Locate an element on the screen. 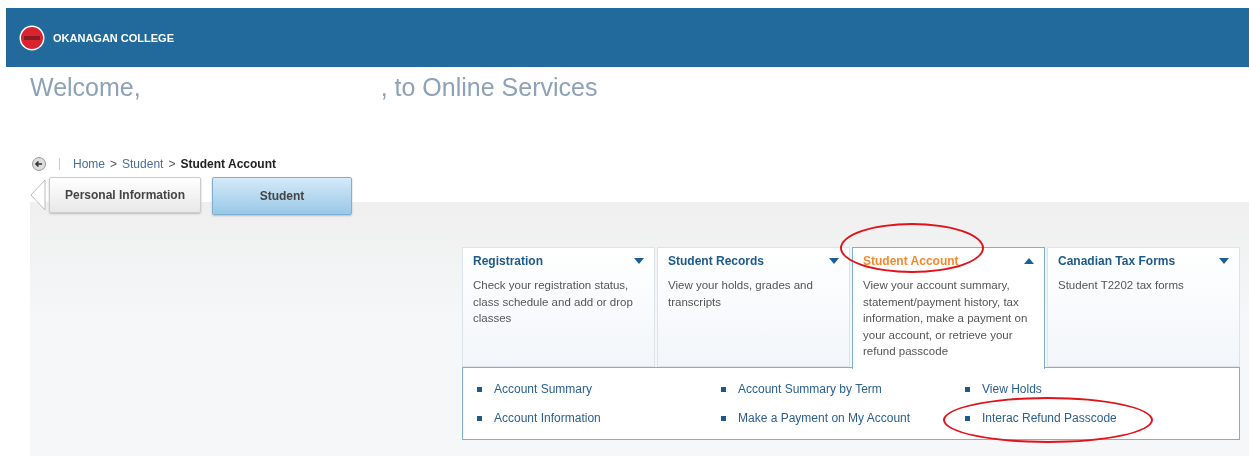 This screenshot has height=456, width=1249. card-description: View your account summary, statement/payment history, tax information, make a payment on your account, or retrieve your refund passcode is located at coordinates (946, 318).